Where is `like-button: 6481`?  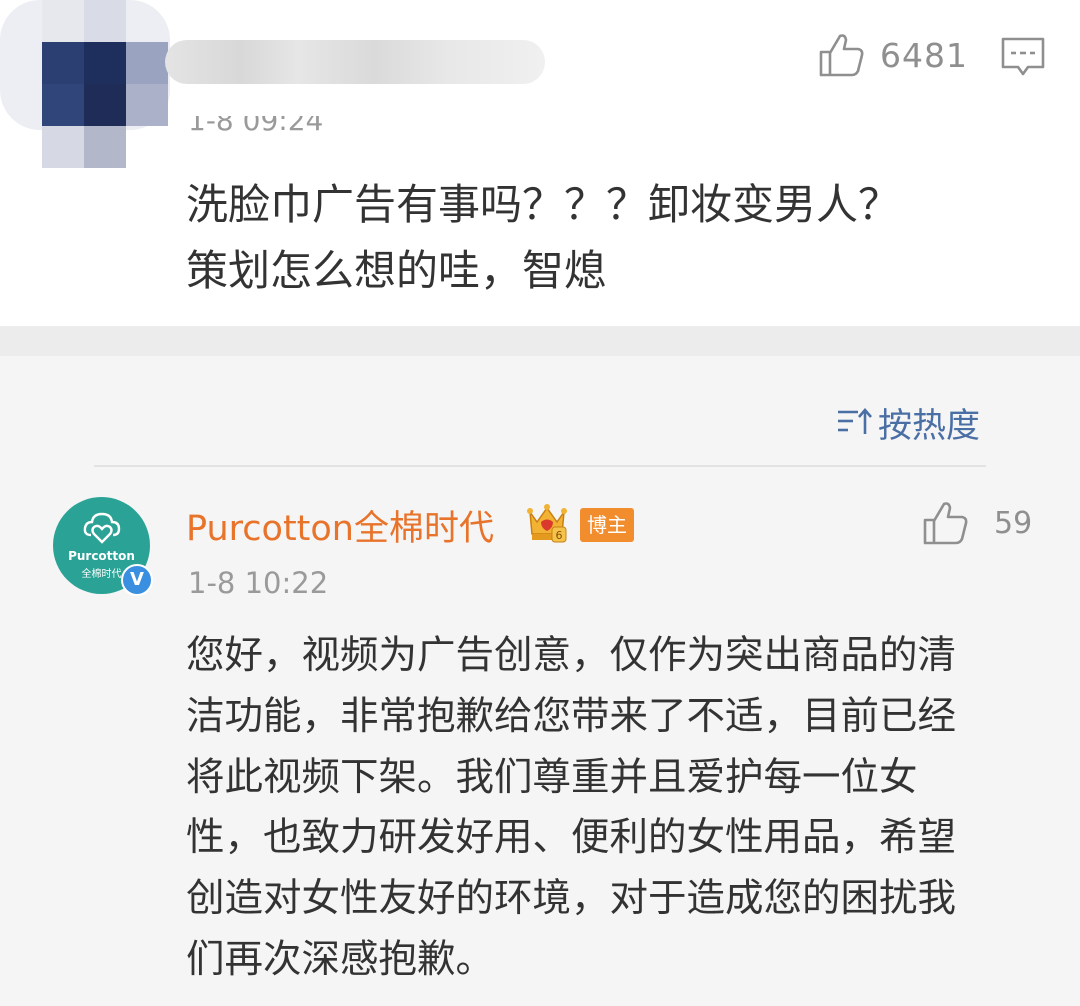
like-button: 6481 is located at coordinates (893, 55).